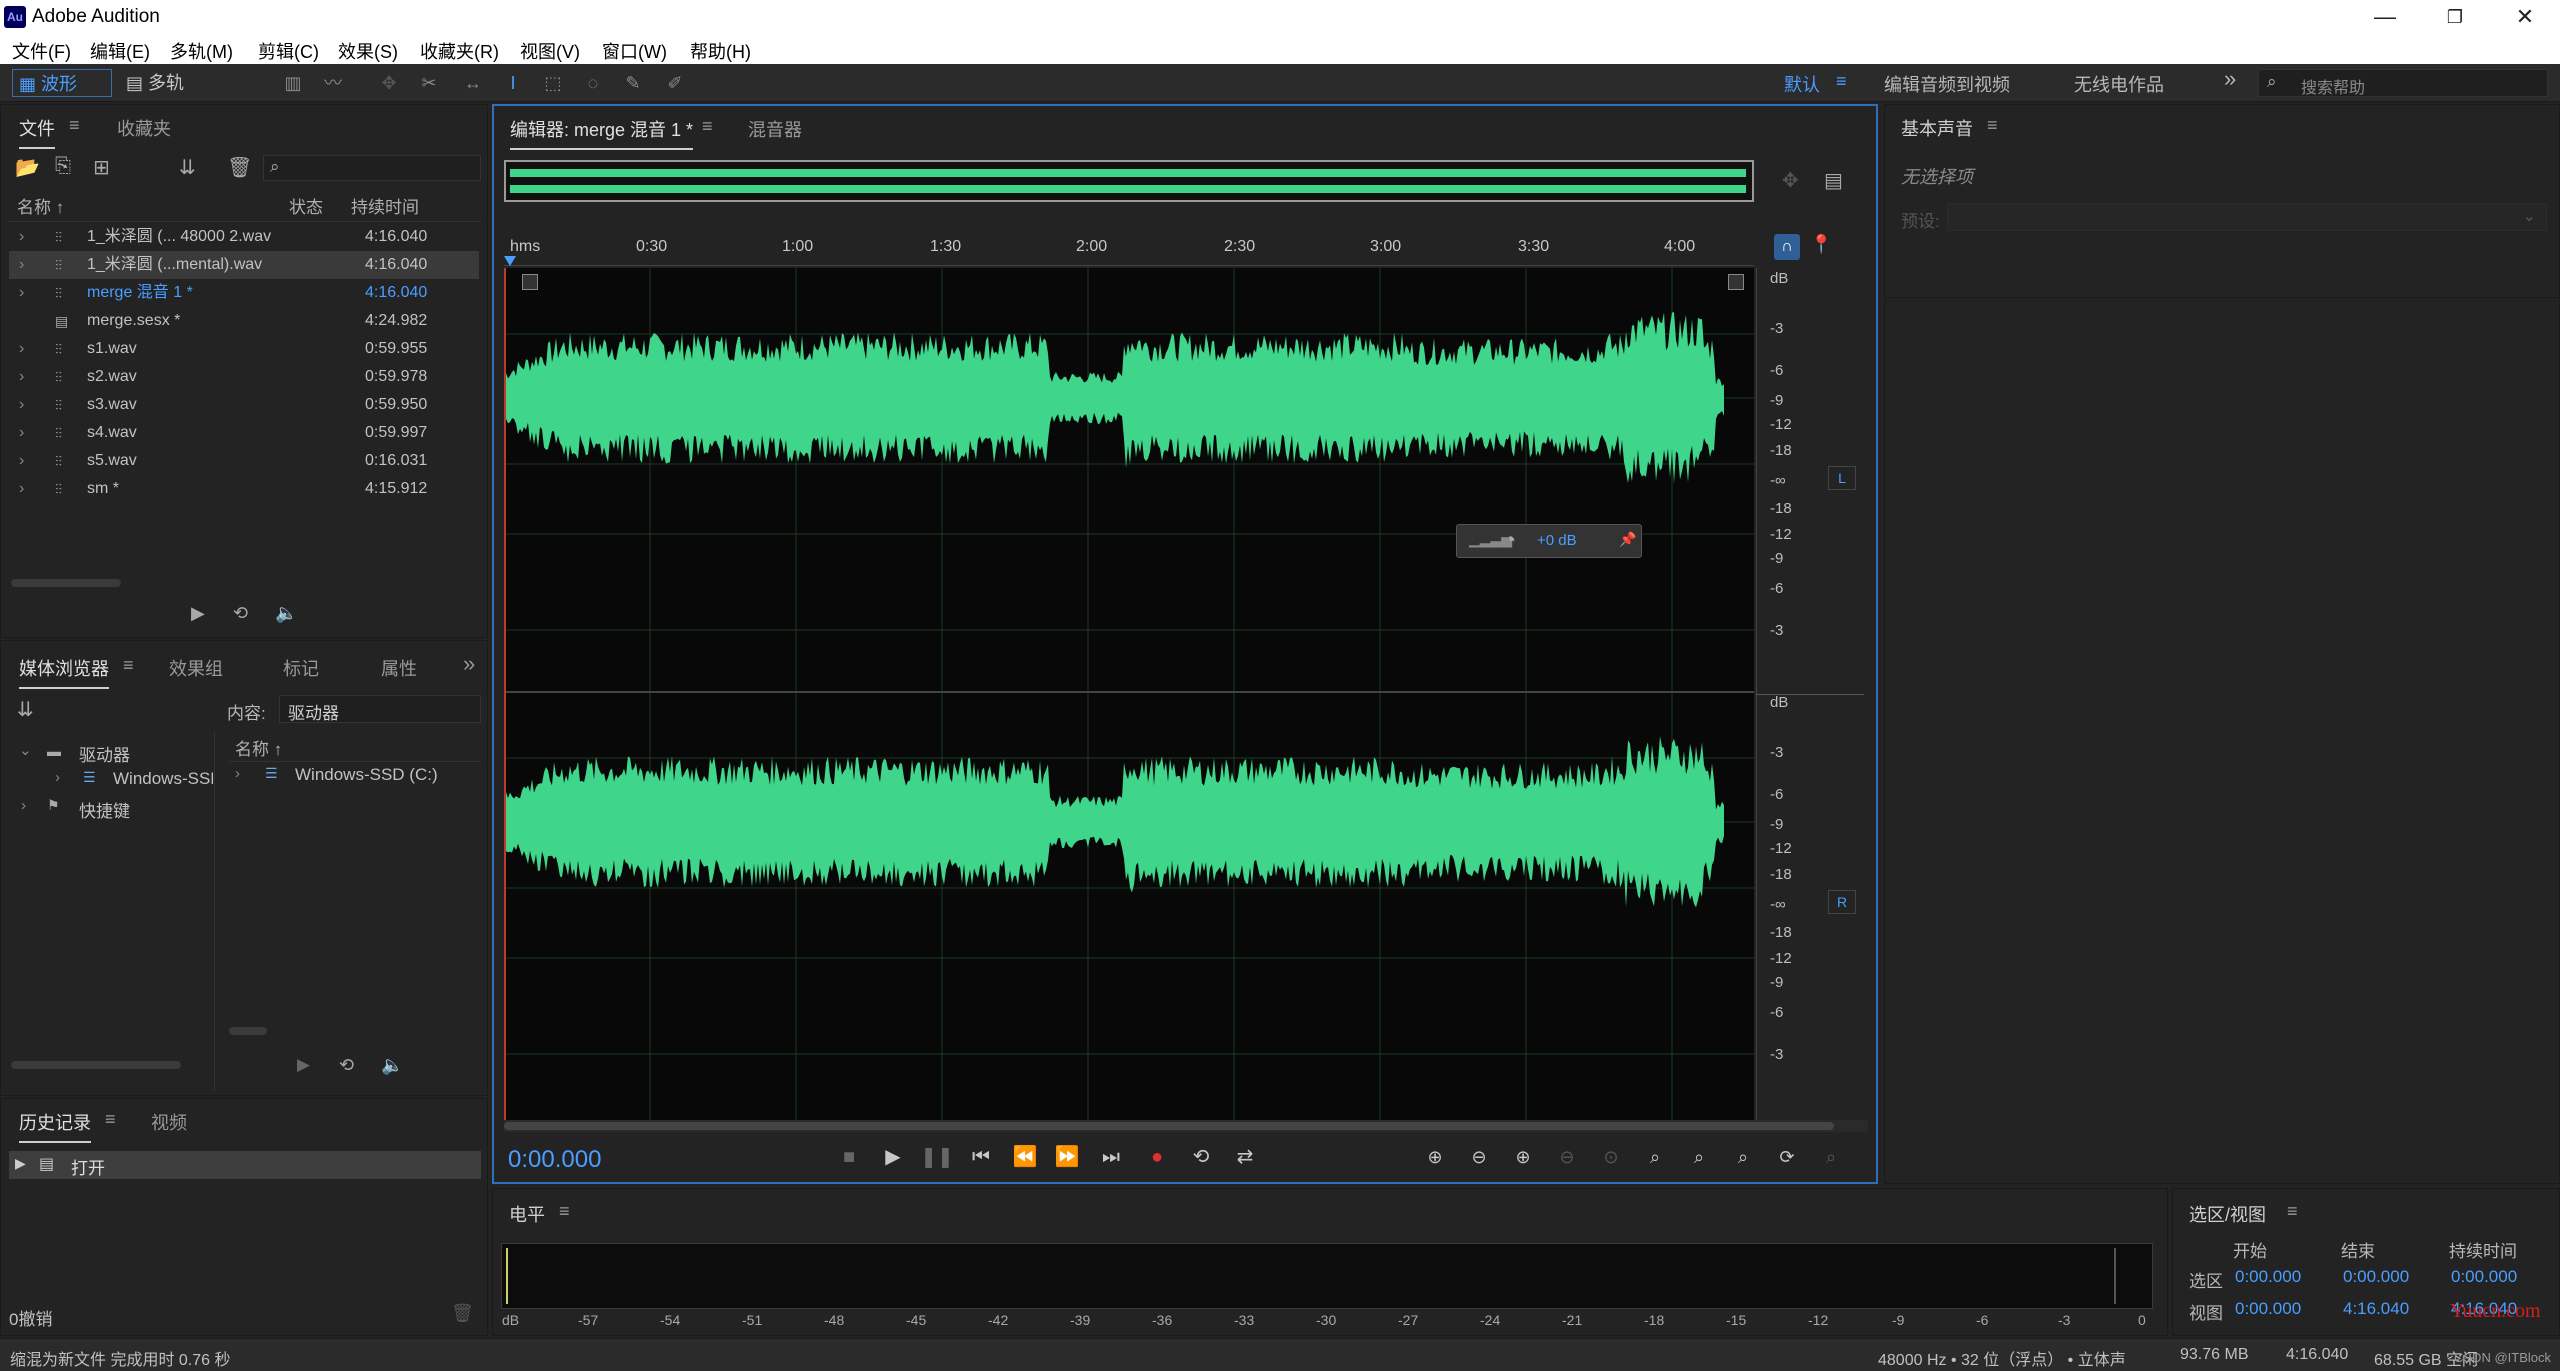 This screenshot has width=2560, height=1371. What do you see at coordinates (2292, 1211) in the screenshot?
I see `selection-view-menu-icon: ≡` at bounding box center [2292, 1211].